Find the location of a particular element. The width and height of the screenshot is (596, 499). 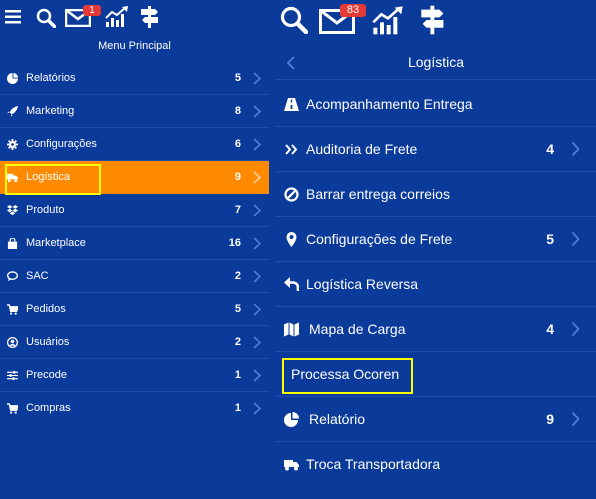

menu-item-count: 7 is located at coordinates (237, 210).